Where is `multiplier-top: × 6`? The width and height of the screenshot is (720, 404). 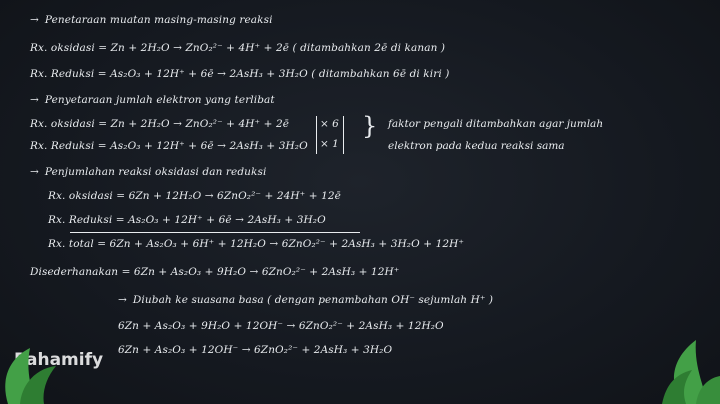
multiplier-top: × 6 is located at coordinates (329, 124).